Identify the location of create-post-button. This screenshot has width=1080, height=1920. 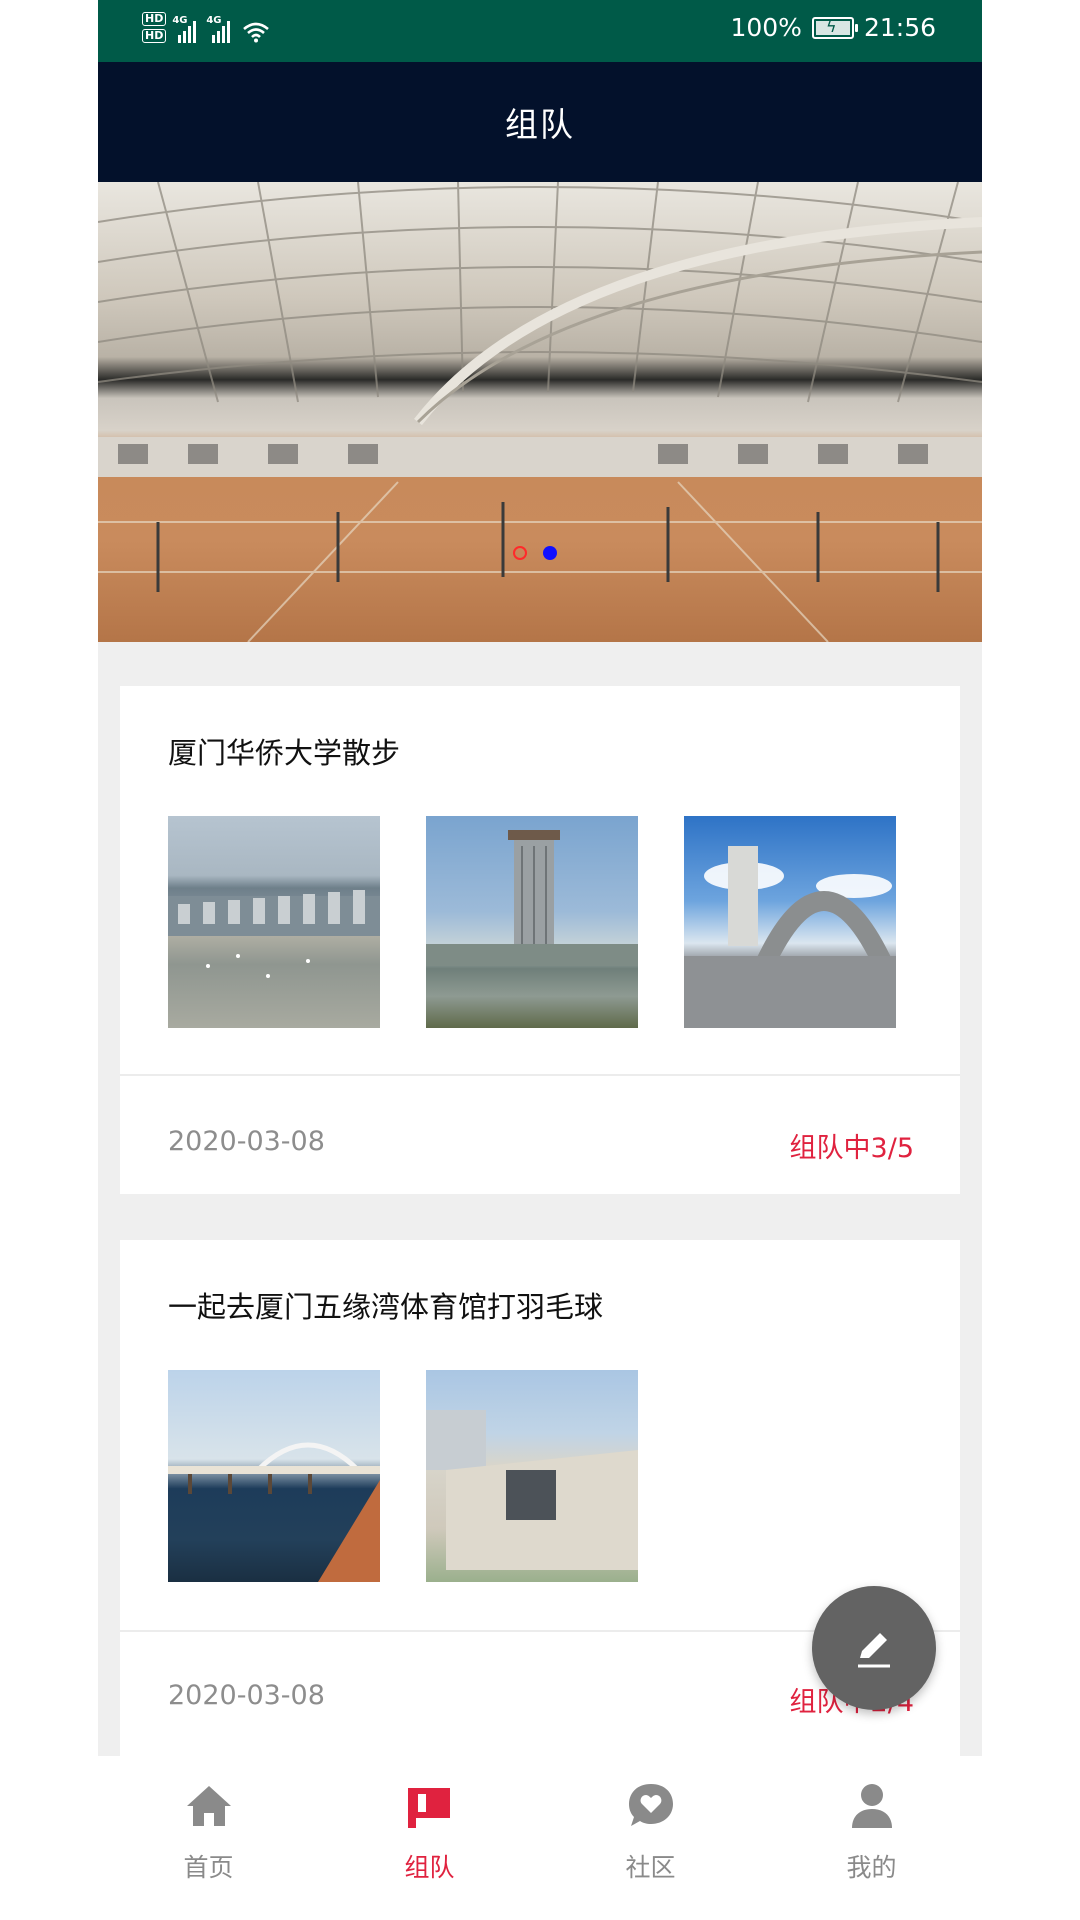
(874, 1648).